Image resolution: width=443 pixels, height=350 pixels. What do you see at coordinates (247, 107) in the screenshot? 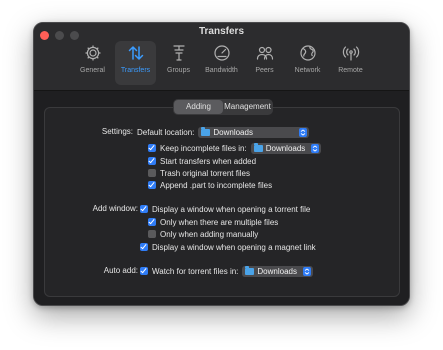
I see `tab-management: Management` at bounding box center [247, 107].